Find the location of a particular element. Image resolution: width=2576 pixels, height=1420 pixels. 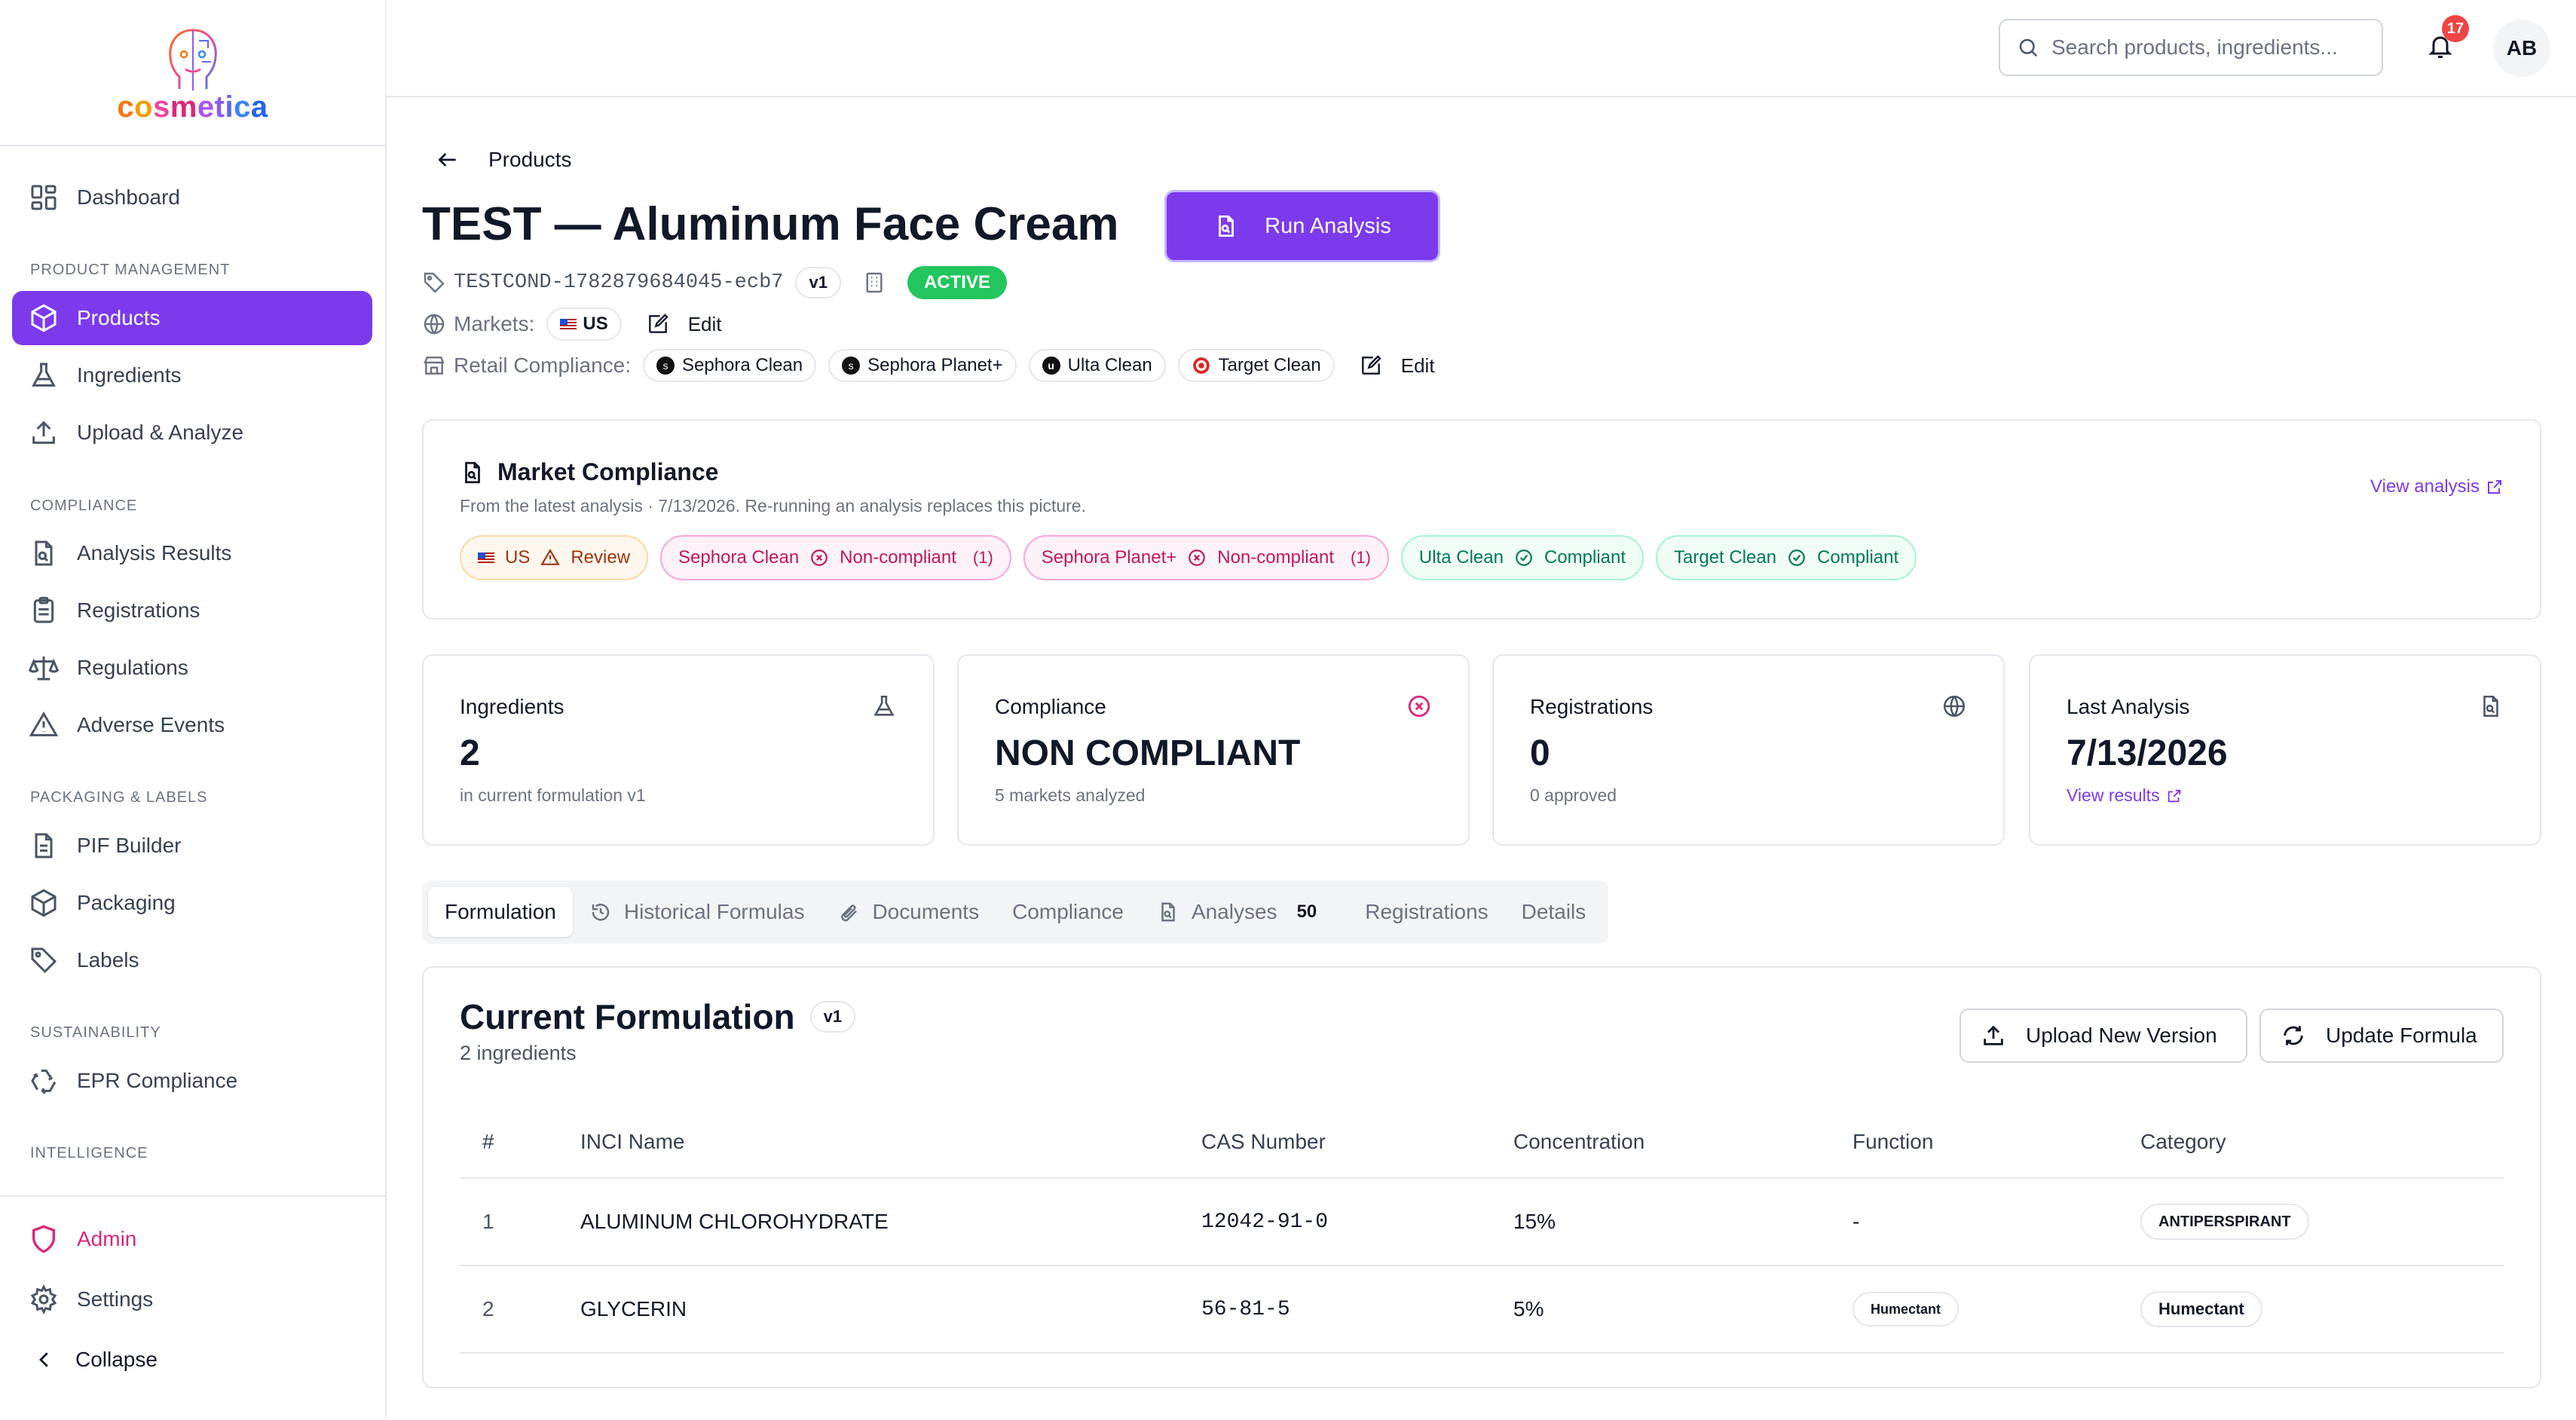

tab-formulation: Formulation is located at coordinates (501, 912).